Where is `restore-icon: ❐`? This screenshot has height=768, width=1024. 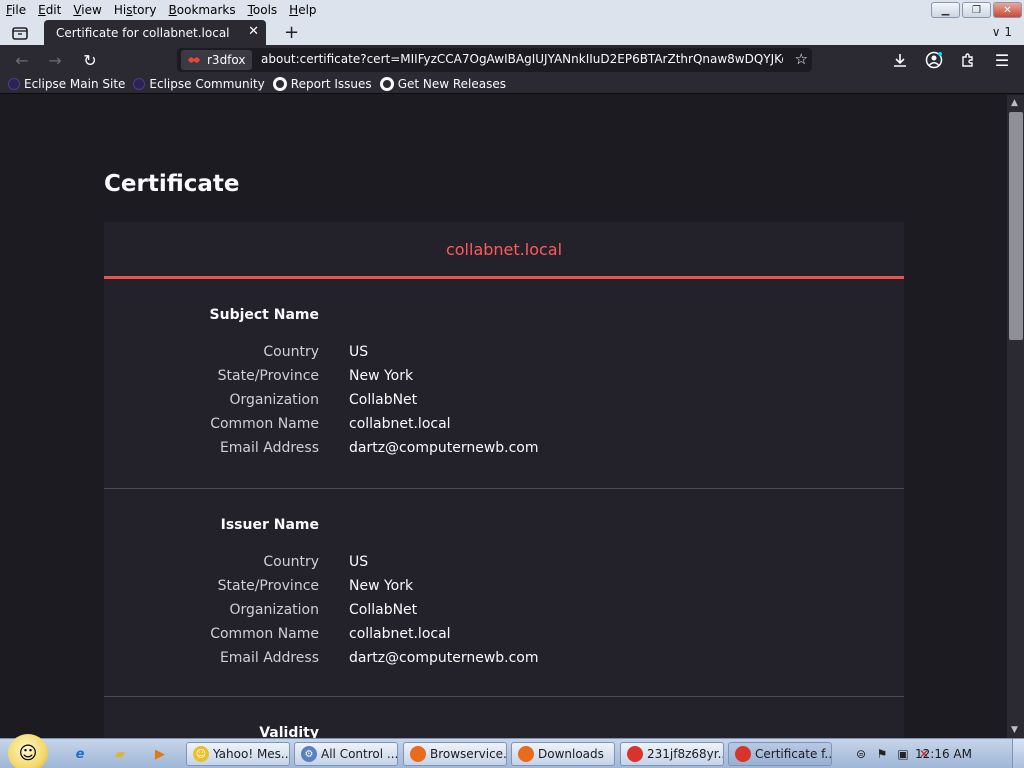
restore-icon: ❐ is located at coordinates (976, 10).